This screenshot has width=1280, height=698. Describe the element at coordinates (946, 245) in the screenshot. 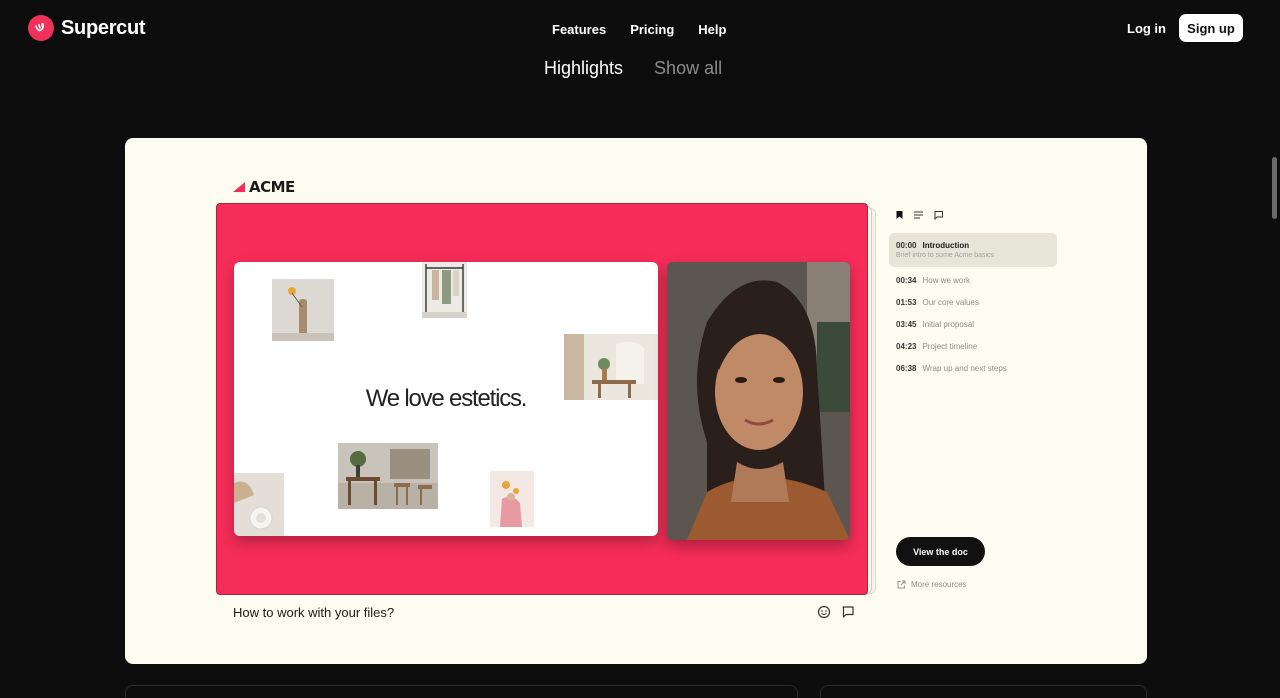

I see `chapter-label: Introduction` at that location.